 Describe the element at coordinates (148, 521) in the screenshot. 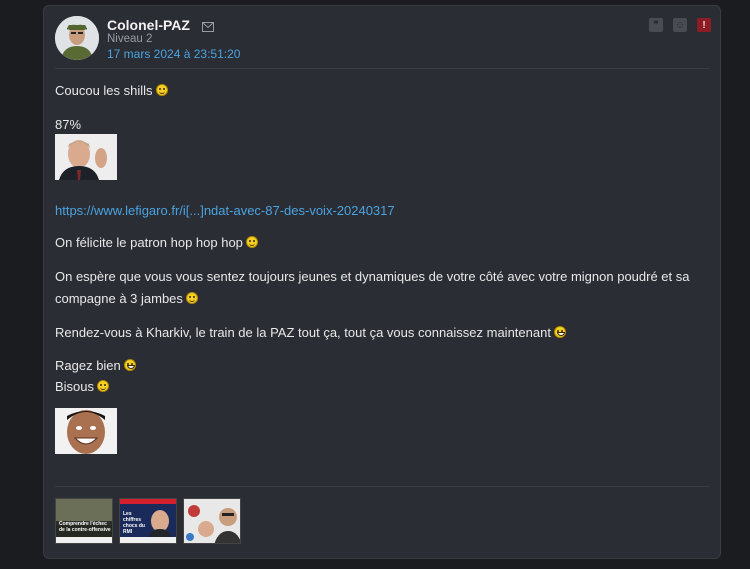

I see `attachment-thumbnail-2: Les chiffres chocs du RMI` at that location.